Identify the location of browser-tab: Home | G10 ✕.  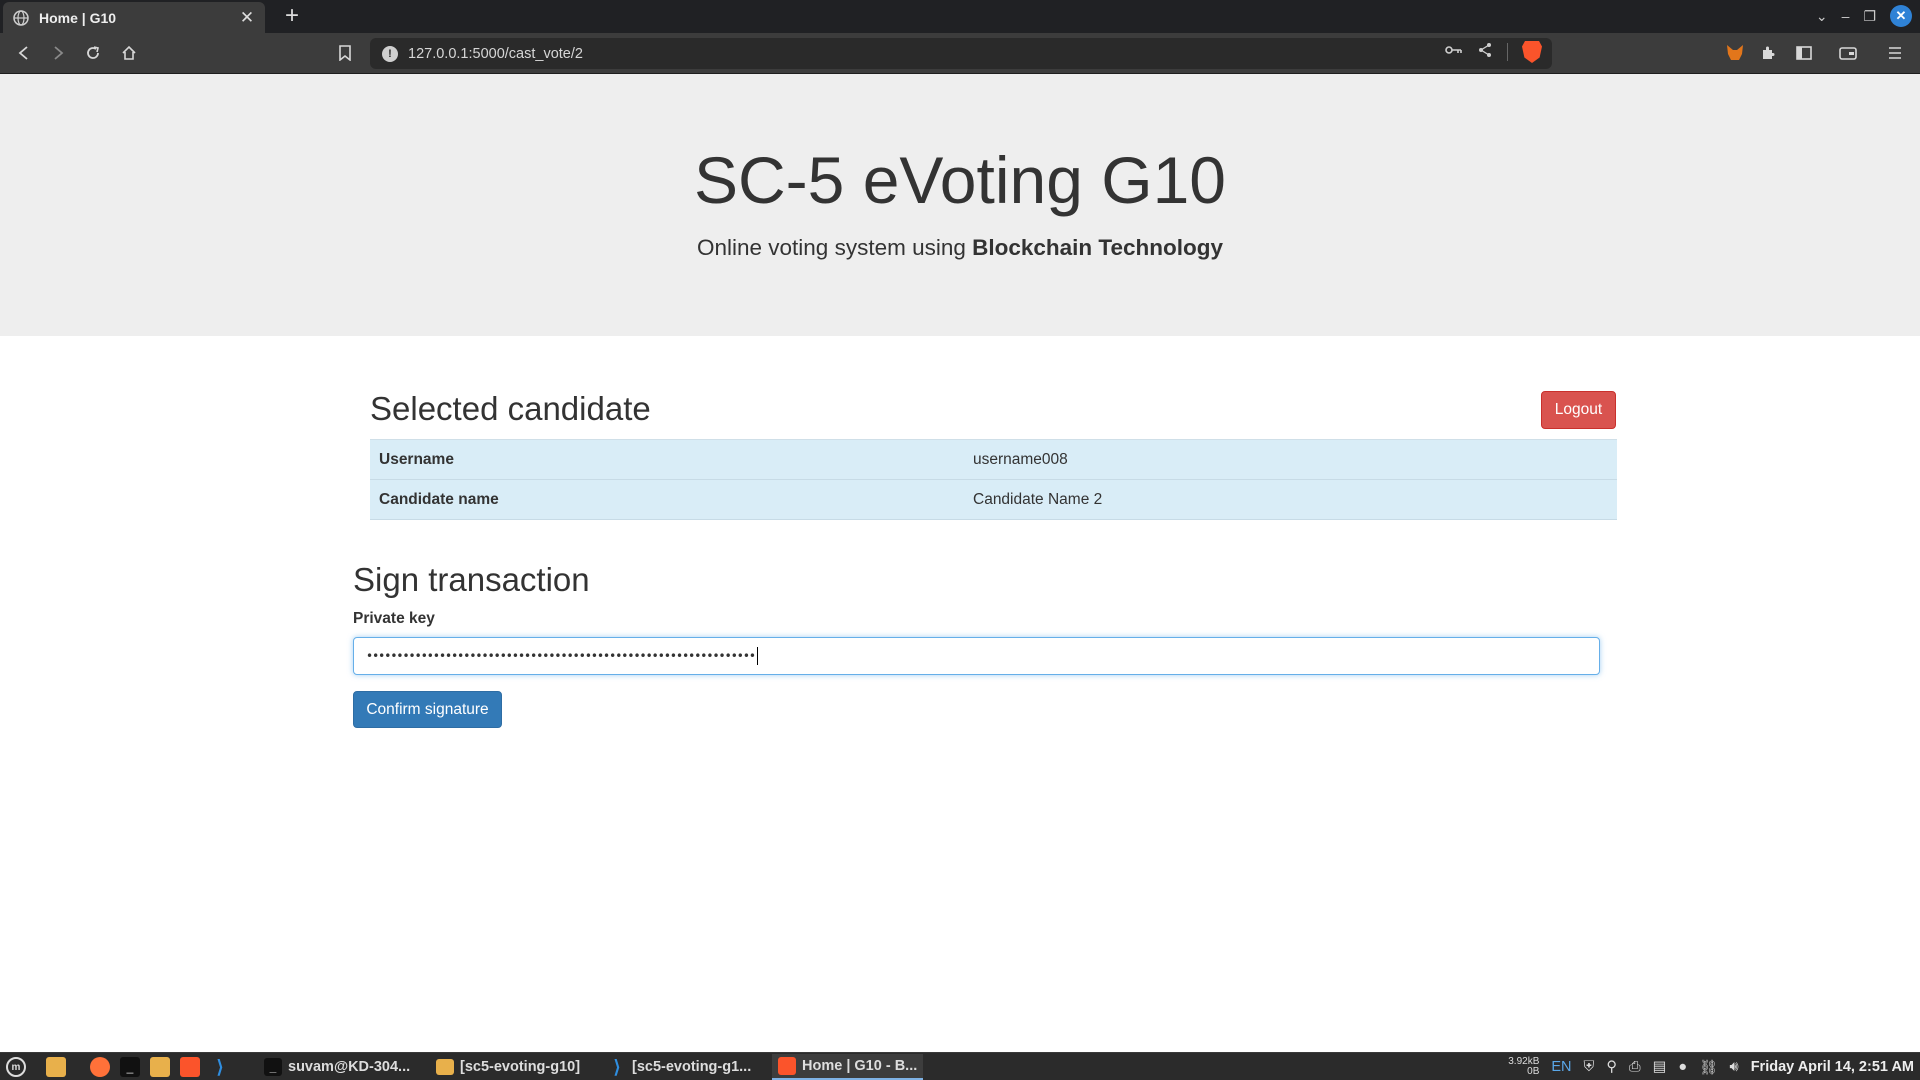
(134, 17).